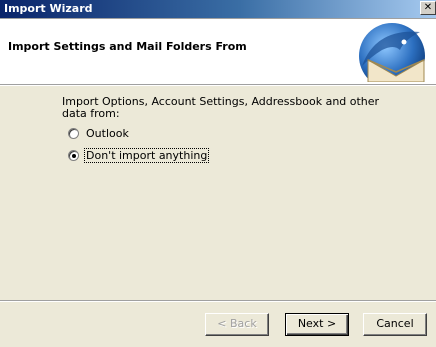  I want to click on option-dont-import: Don't import anything, so click(139, 155).